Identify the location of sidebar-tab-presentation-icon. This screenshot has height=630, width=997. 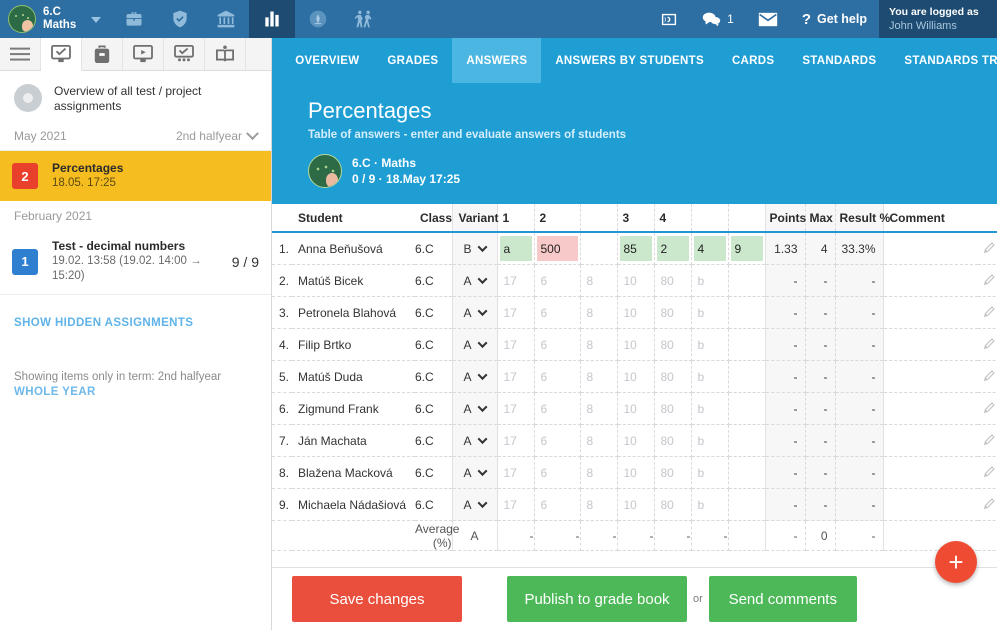
(184, 54).